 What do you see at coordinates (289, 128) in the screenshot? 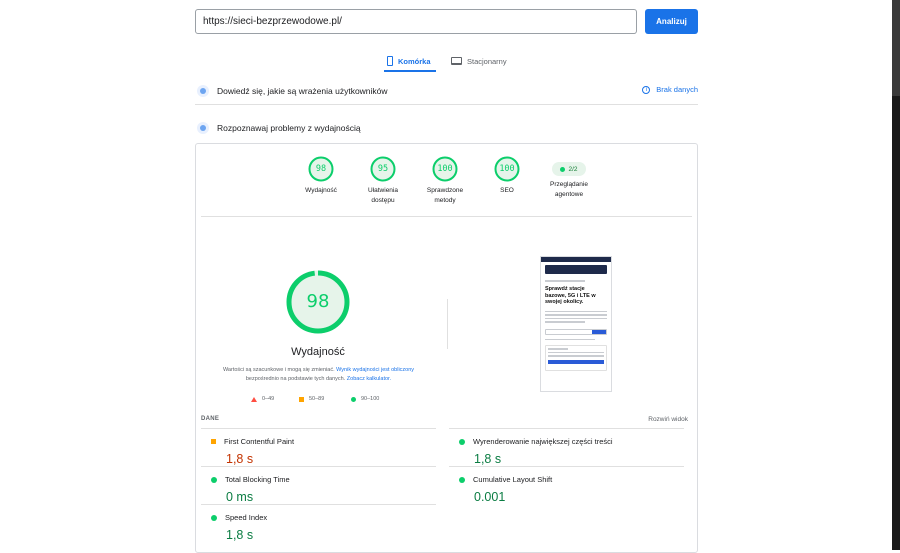
I see `lab-data-title: Rozpoznawaj problemy z wydajnością` at bounding box center [289, 128].